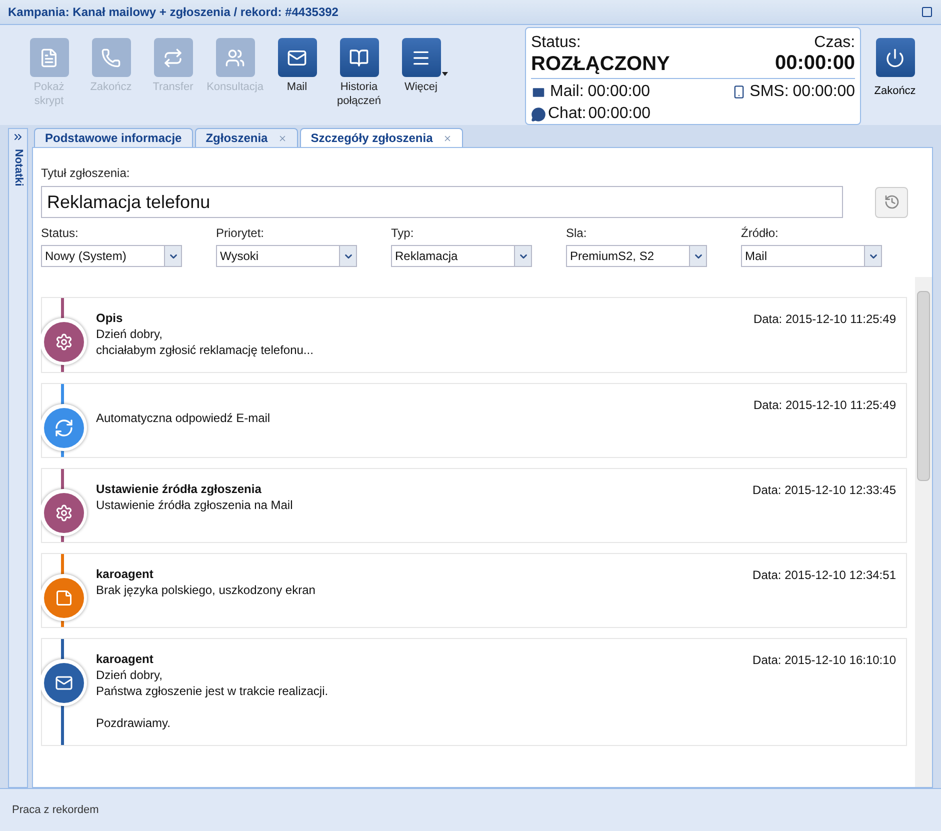  What do you see at coordinates (49, 58) in the screenshot?
I see `document-icon` at bounding box center [49, 58].